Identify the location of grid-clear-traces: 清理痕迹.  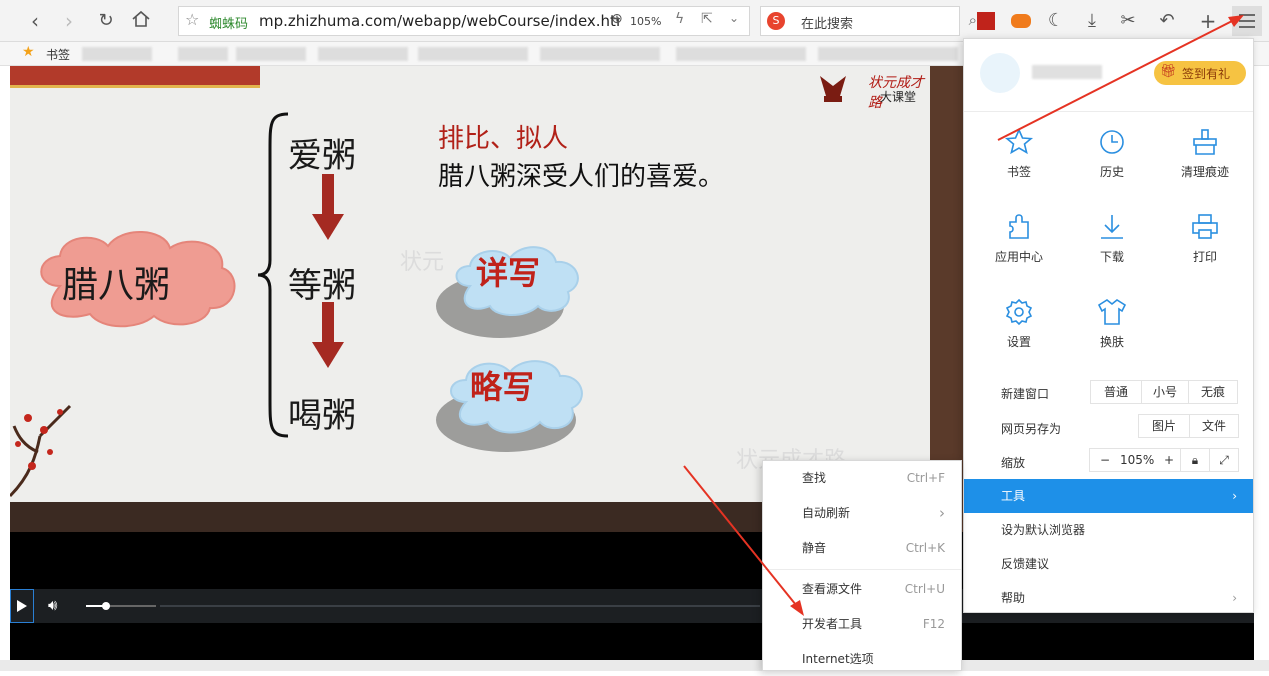
(1205, 153).